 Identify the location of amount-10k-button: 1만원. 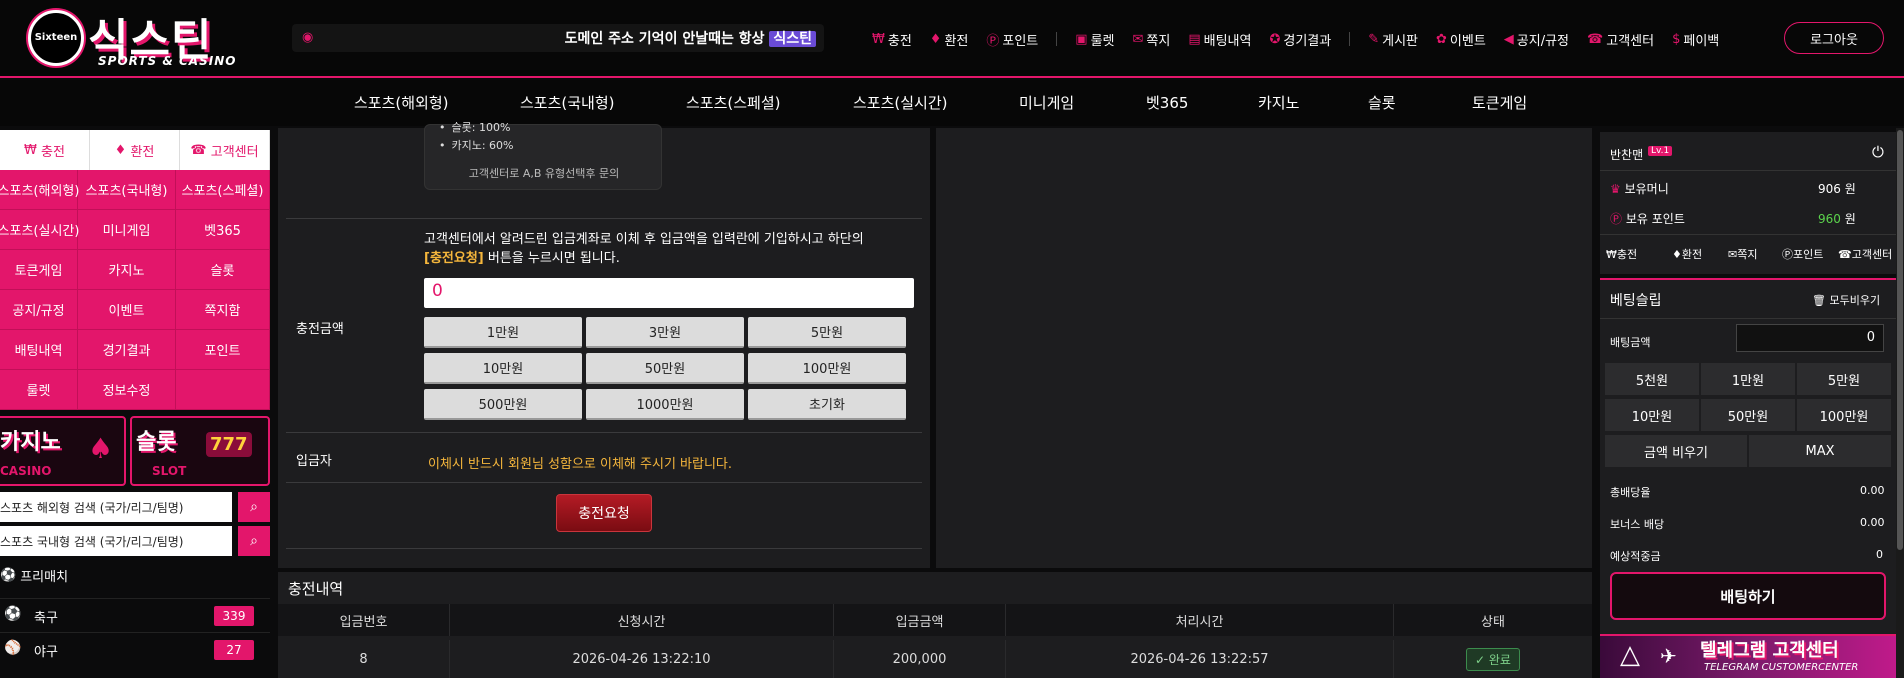
(503, 332).